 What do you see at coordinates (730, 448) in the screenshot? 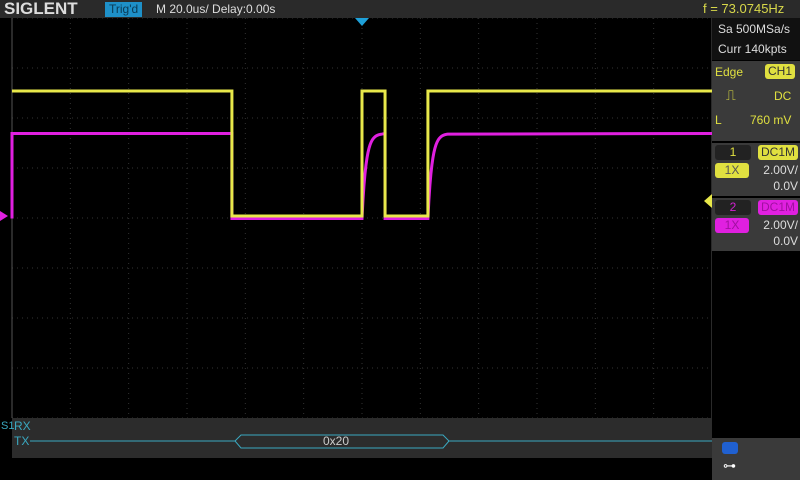
I see `usb-icon` at bounding box center [730, 448].